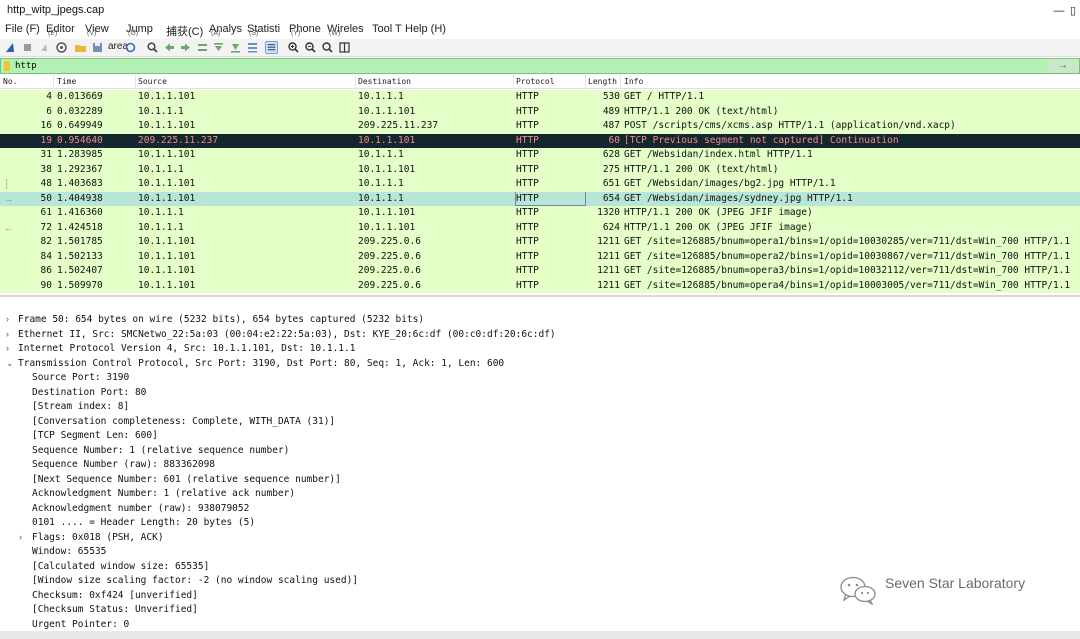  Describe the element at coordinates (95, 436) in the screenshot. I see `detail-tree-item: [TCP Segment Len: 600]` at that location.